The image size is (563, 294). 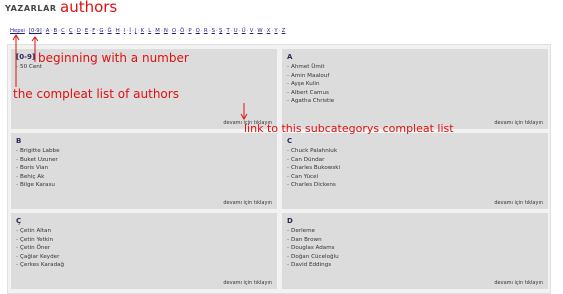 I want to click on nav-letter-link: W, so click(x=259, y=31).